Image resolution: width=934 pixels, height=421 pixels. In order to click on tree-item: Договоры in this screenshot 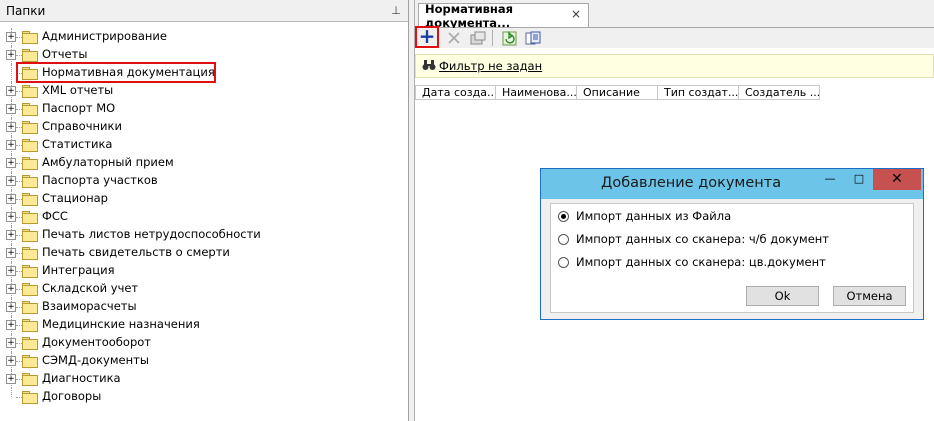, I will do `click(204, 397)`.